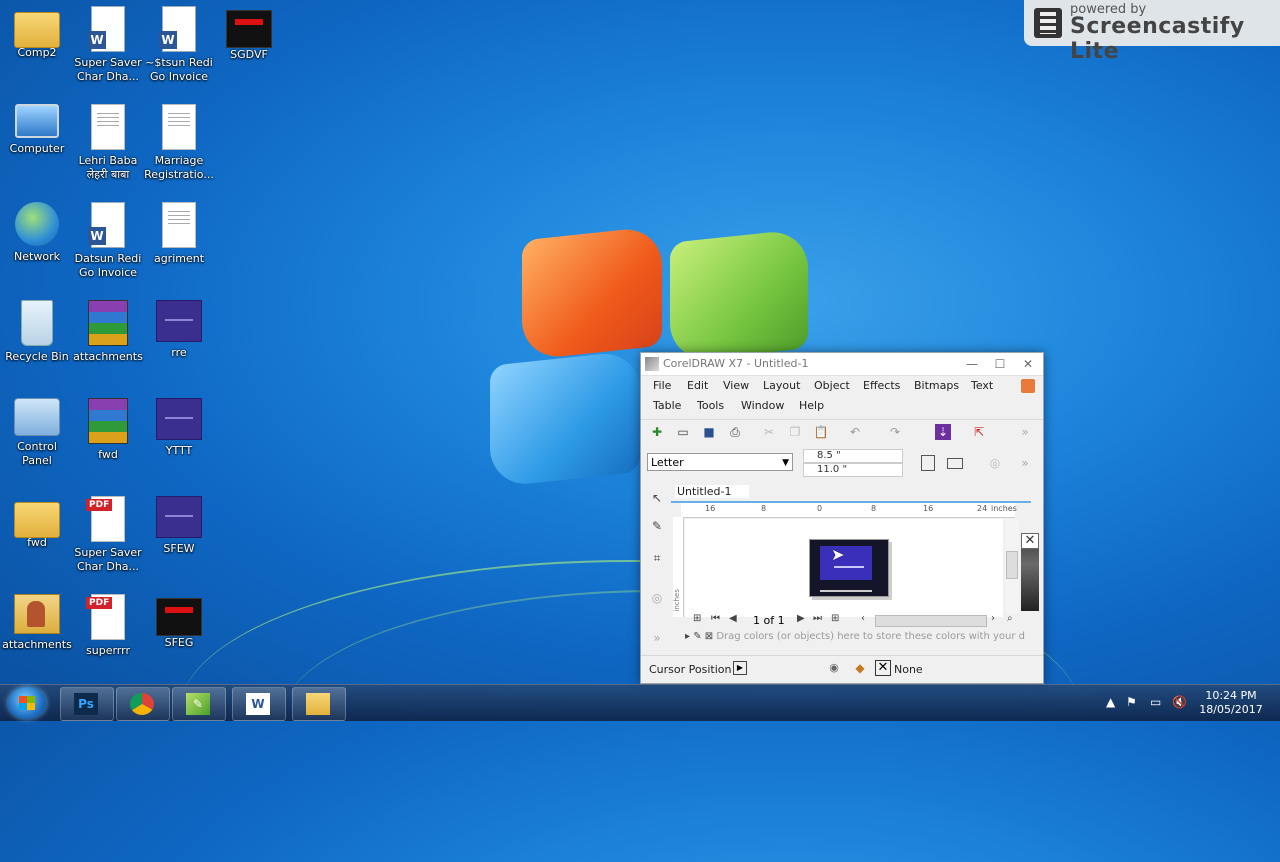  Describe the element at coordinates (928, 463) in the screenshot. I see `portrait-icon` at that location.